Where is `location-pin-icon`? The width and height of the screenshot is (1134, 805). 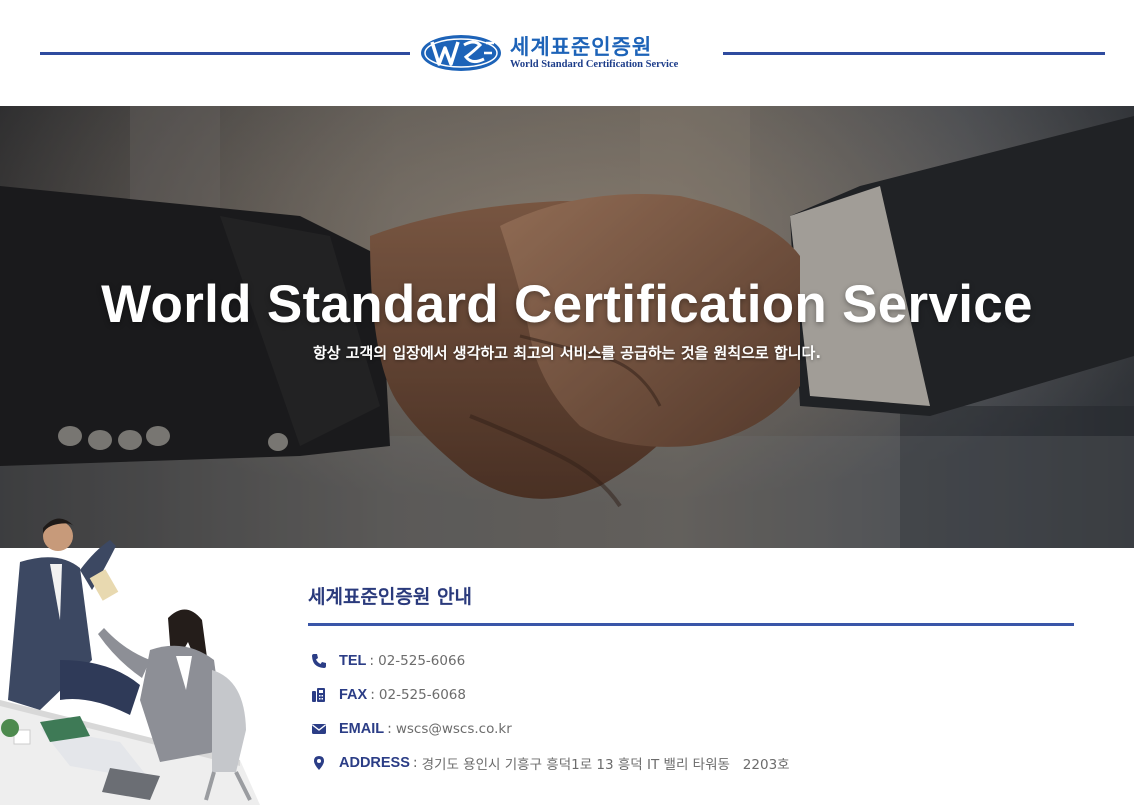
location-pin-icon is located at coordinates (319, 763).